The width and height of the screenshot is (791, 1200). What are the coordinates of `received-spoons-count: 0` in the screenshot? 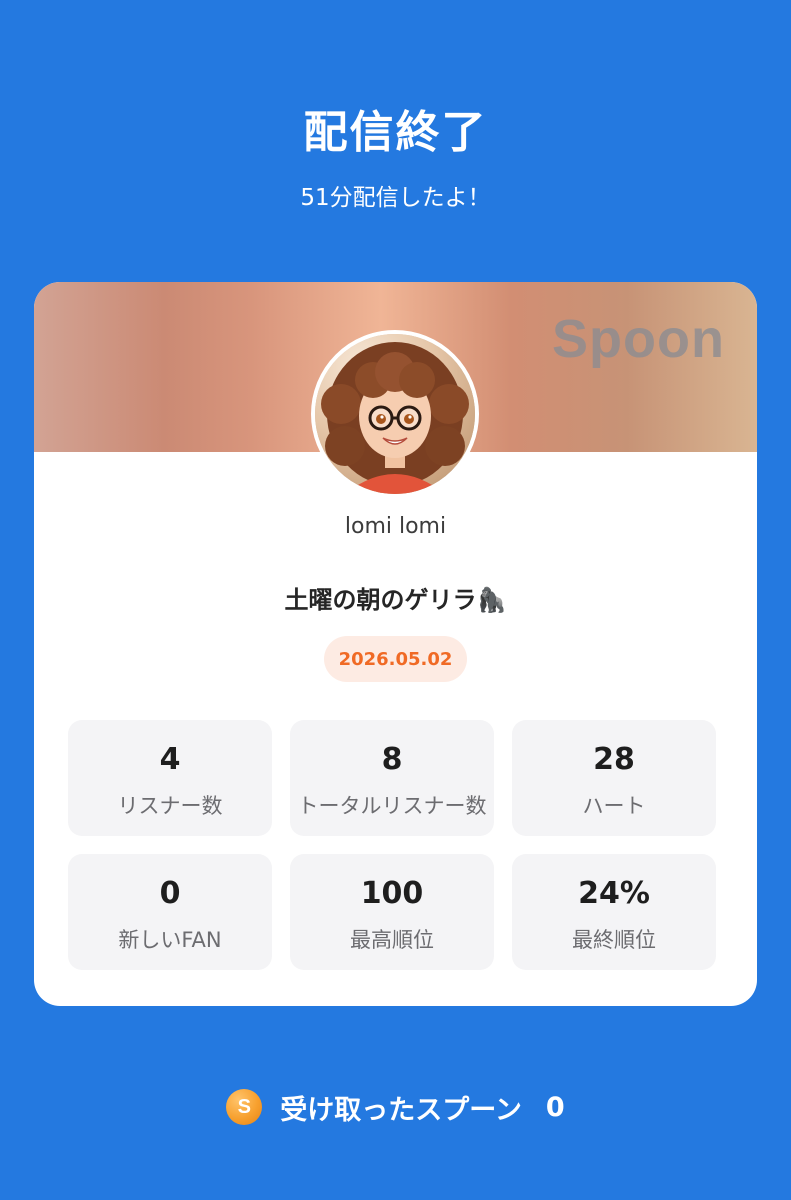 It's located at (555, 1107).